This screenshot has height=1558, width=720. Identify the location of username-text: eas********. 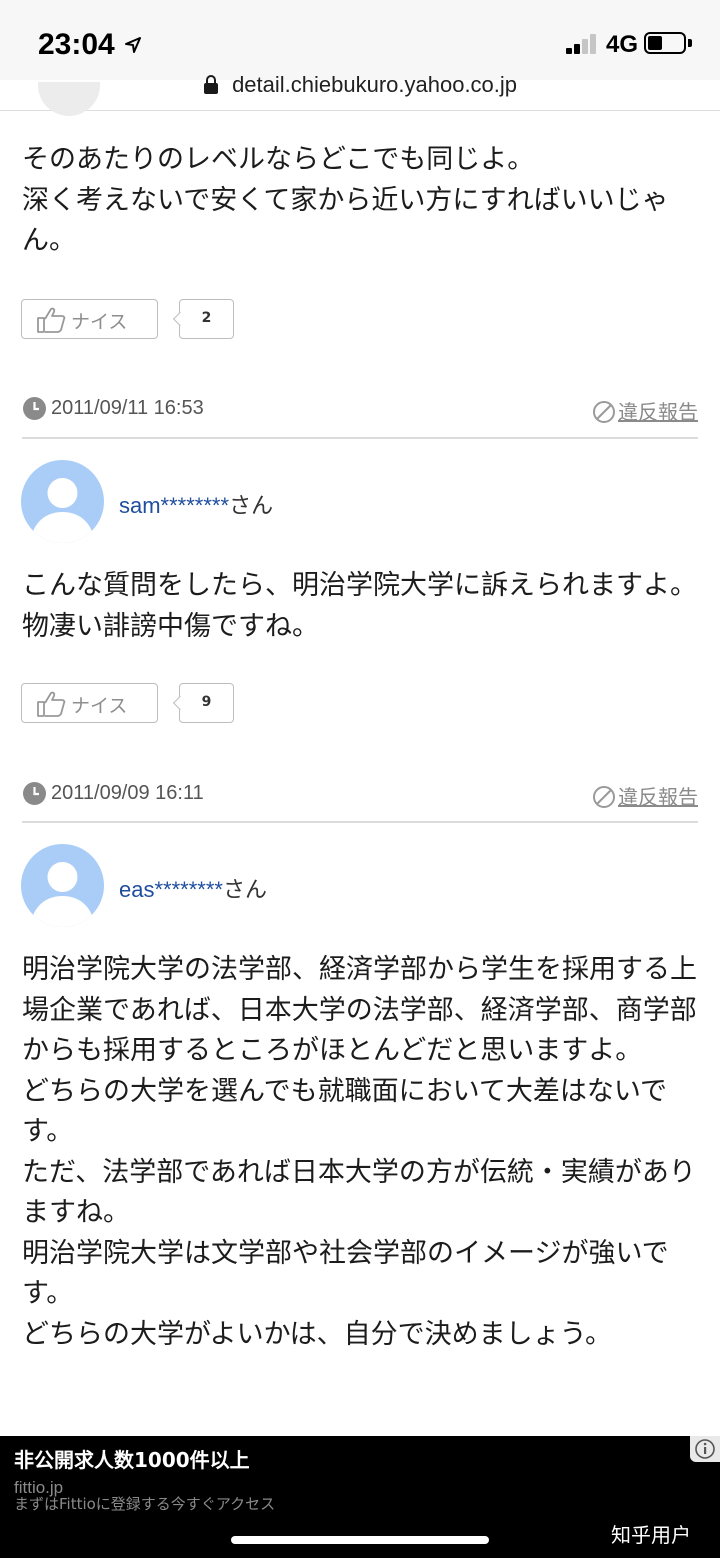
(171, 889).